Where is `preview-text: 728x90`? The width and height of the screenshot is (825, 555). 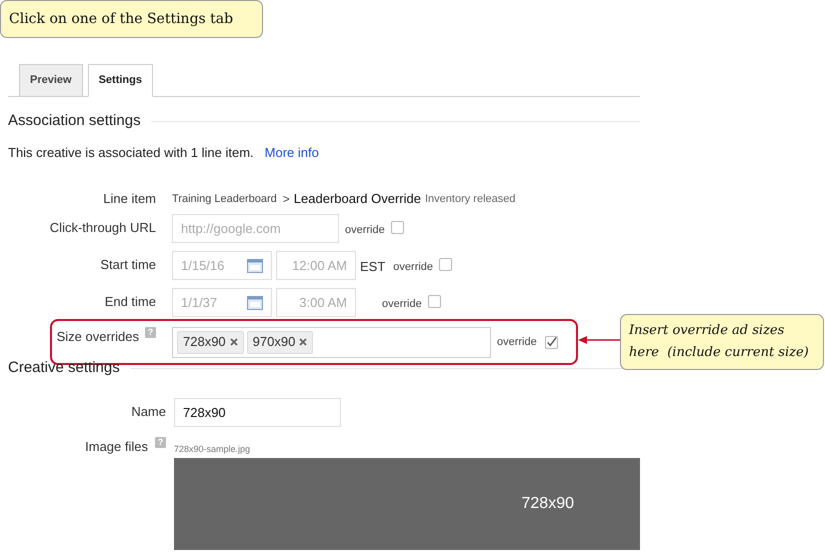
preview-text: 728x90 is located at coordinates (548, 504).